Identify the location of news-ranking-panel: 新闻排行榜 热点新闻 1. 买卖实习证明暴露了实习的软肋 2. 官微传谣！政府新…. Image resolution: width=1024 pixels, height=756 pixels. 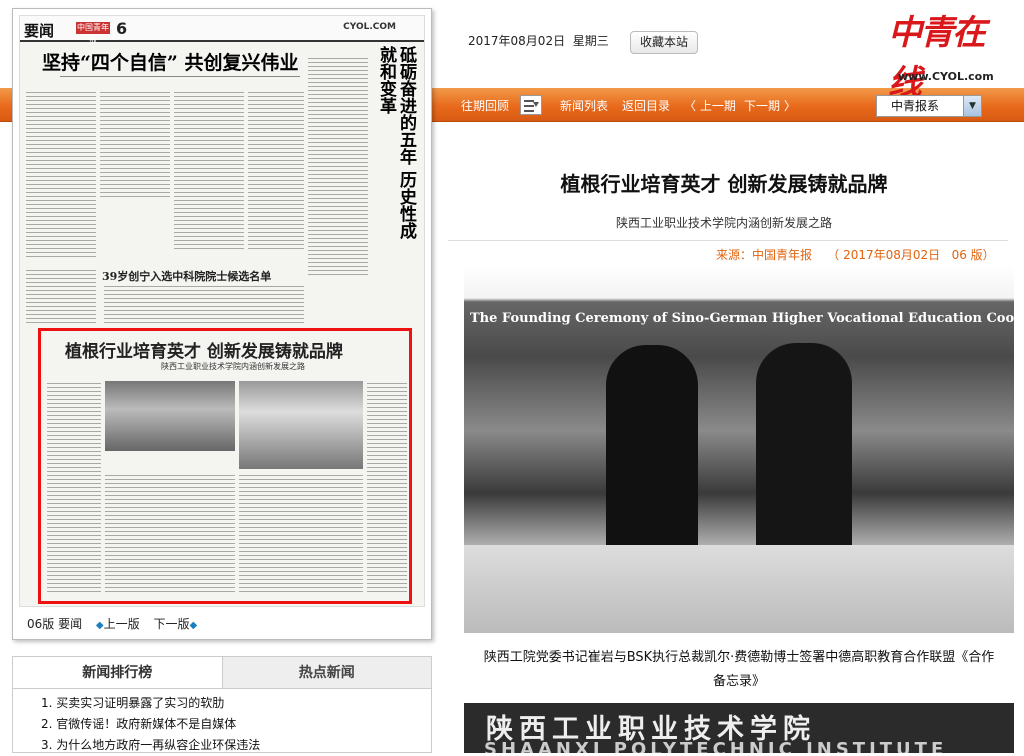
(222, 704).